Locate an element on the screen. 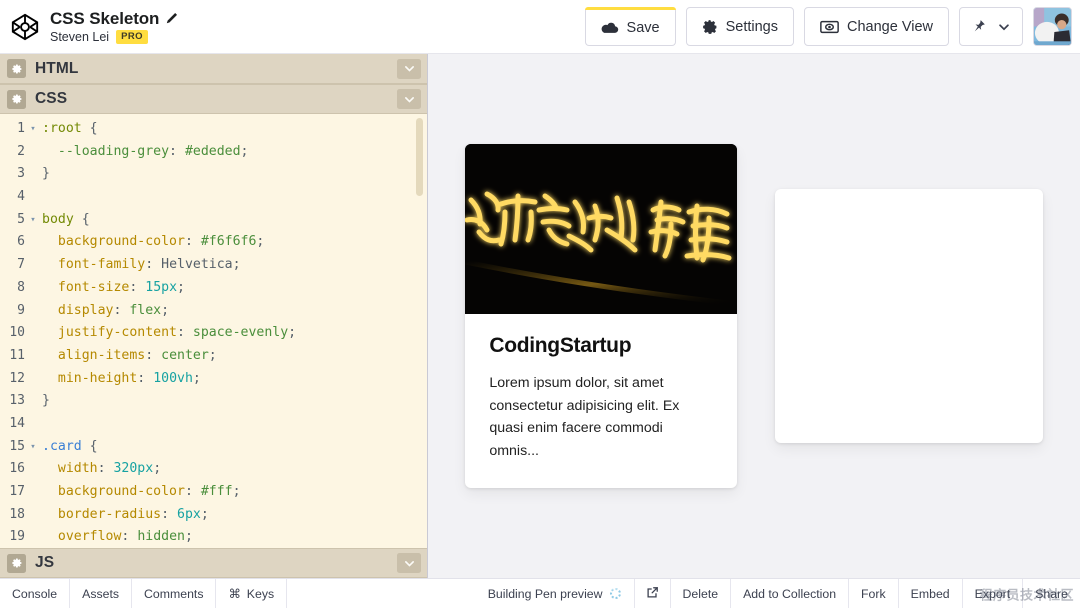 The width and height of the screenshot is (1080, 608). console-label: Console is located at coordinates (35, 593).